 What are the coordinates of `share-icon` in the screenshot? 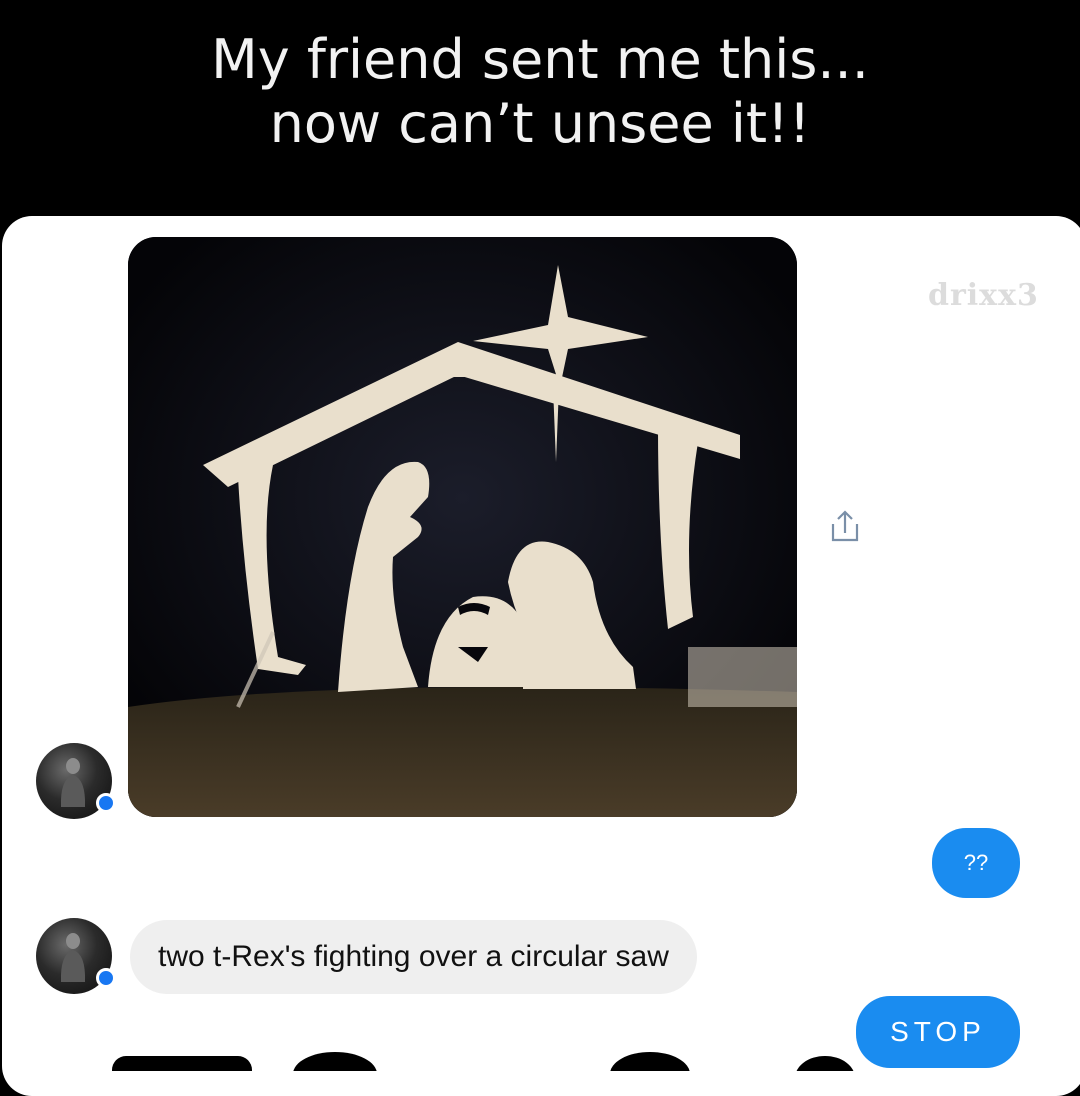 It's located at (845, 526).